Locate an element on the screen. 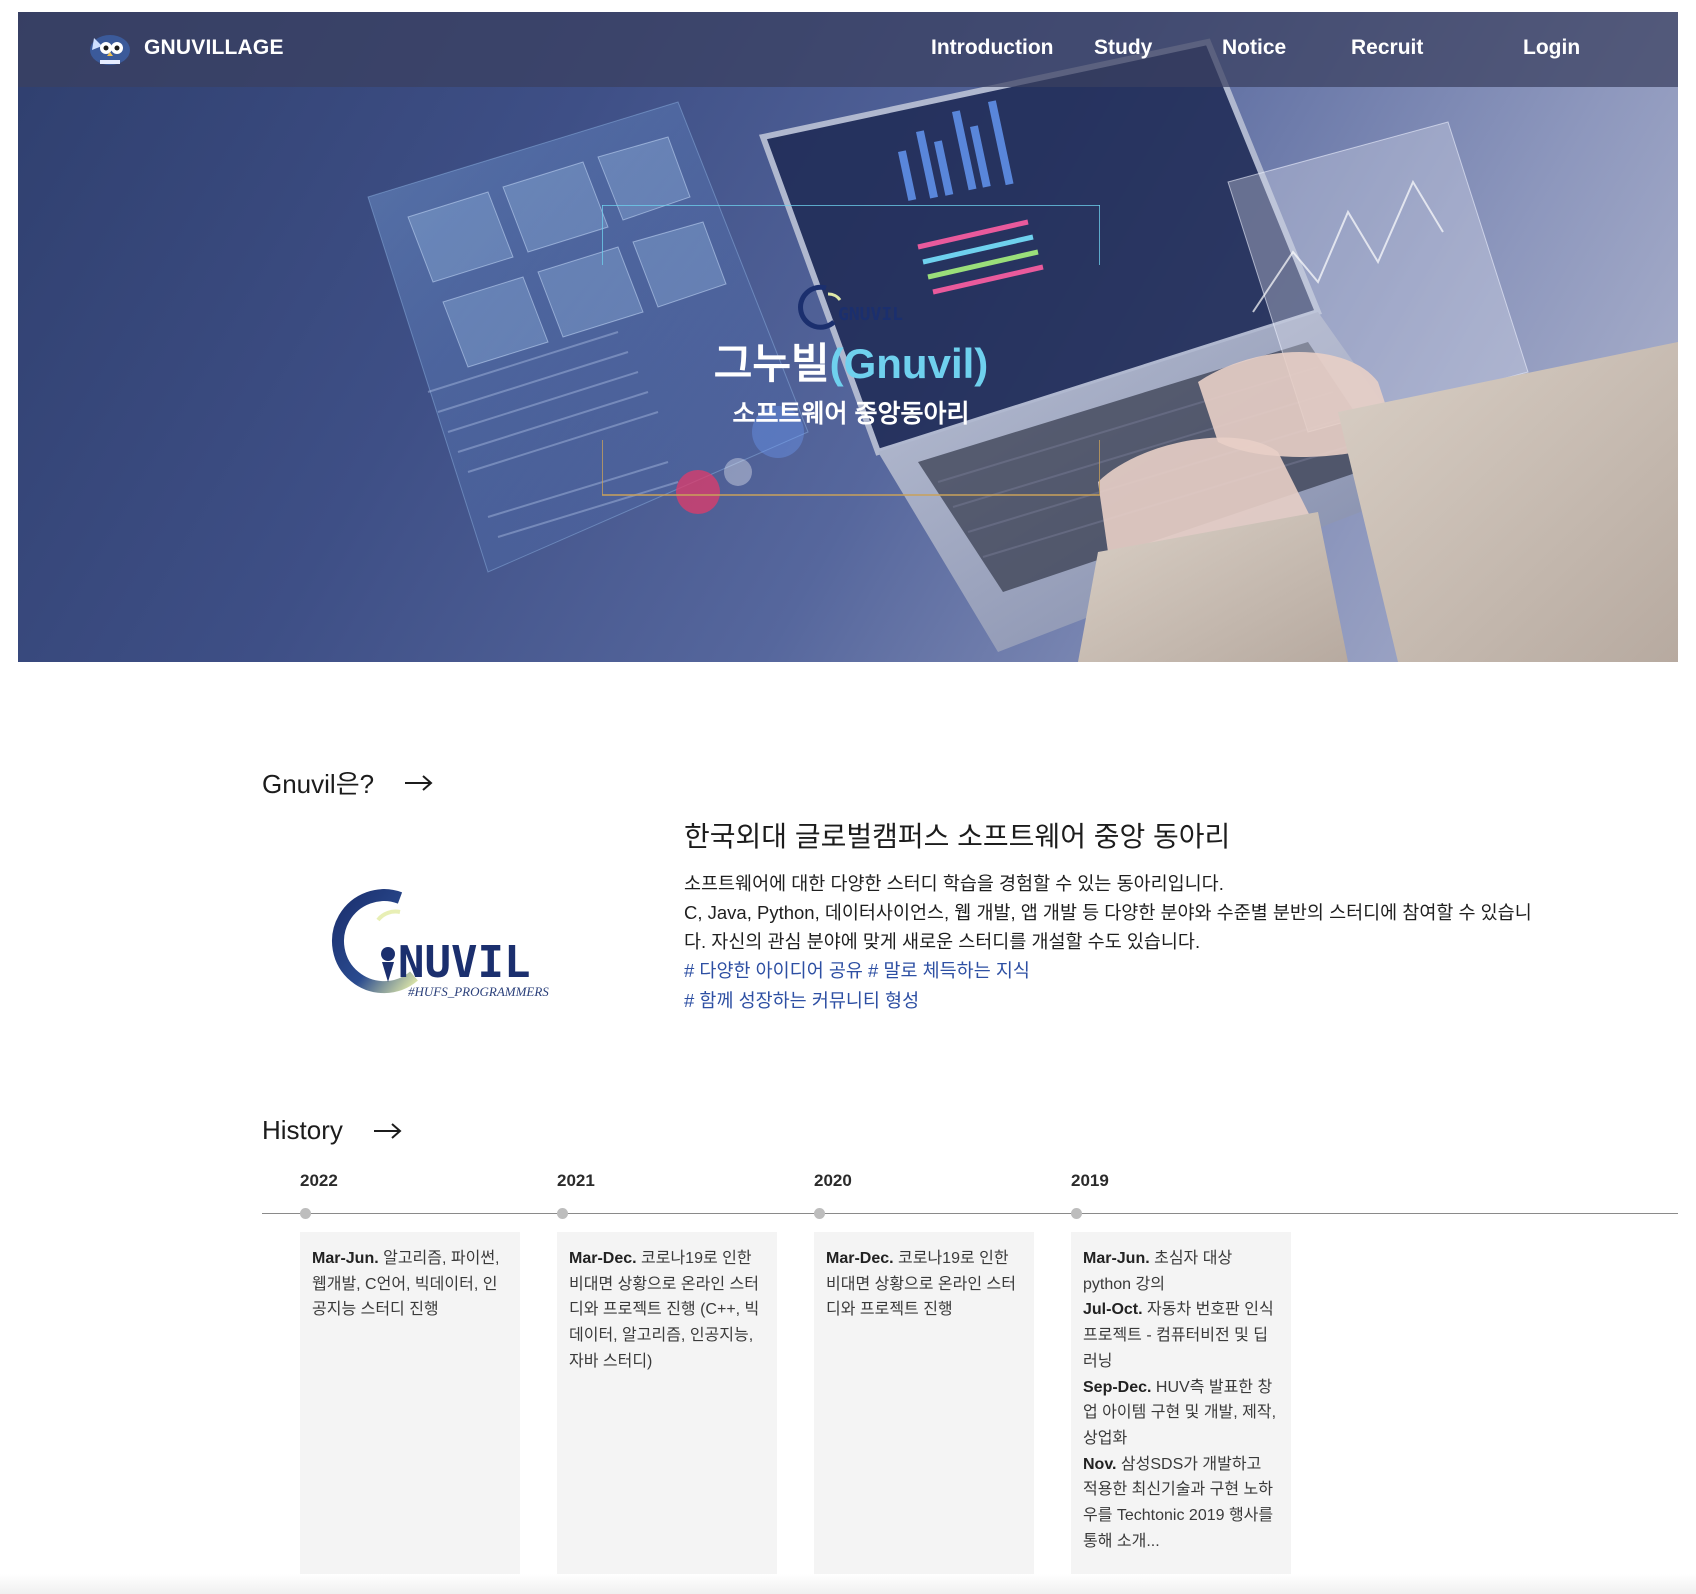 The image size is (1696, 1594). timeline-year: 2019 is located at coordinates (1090, 1180).